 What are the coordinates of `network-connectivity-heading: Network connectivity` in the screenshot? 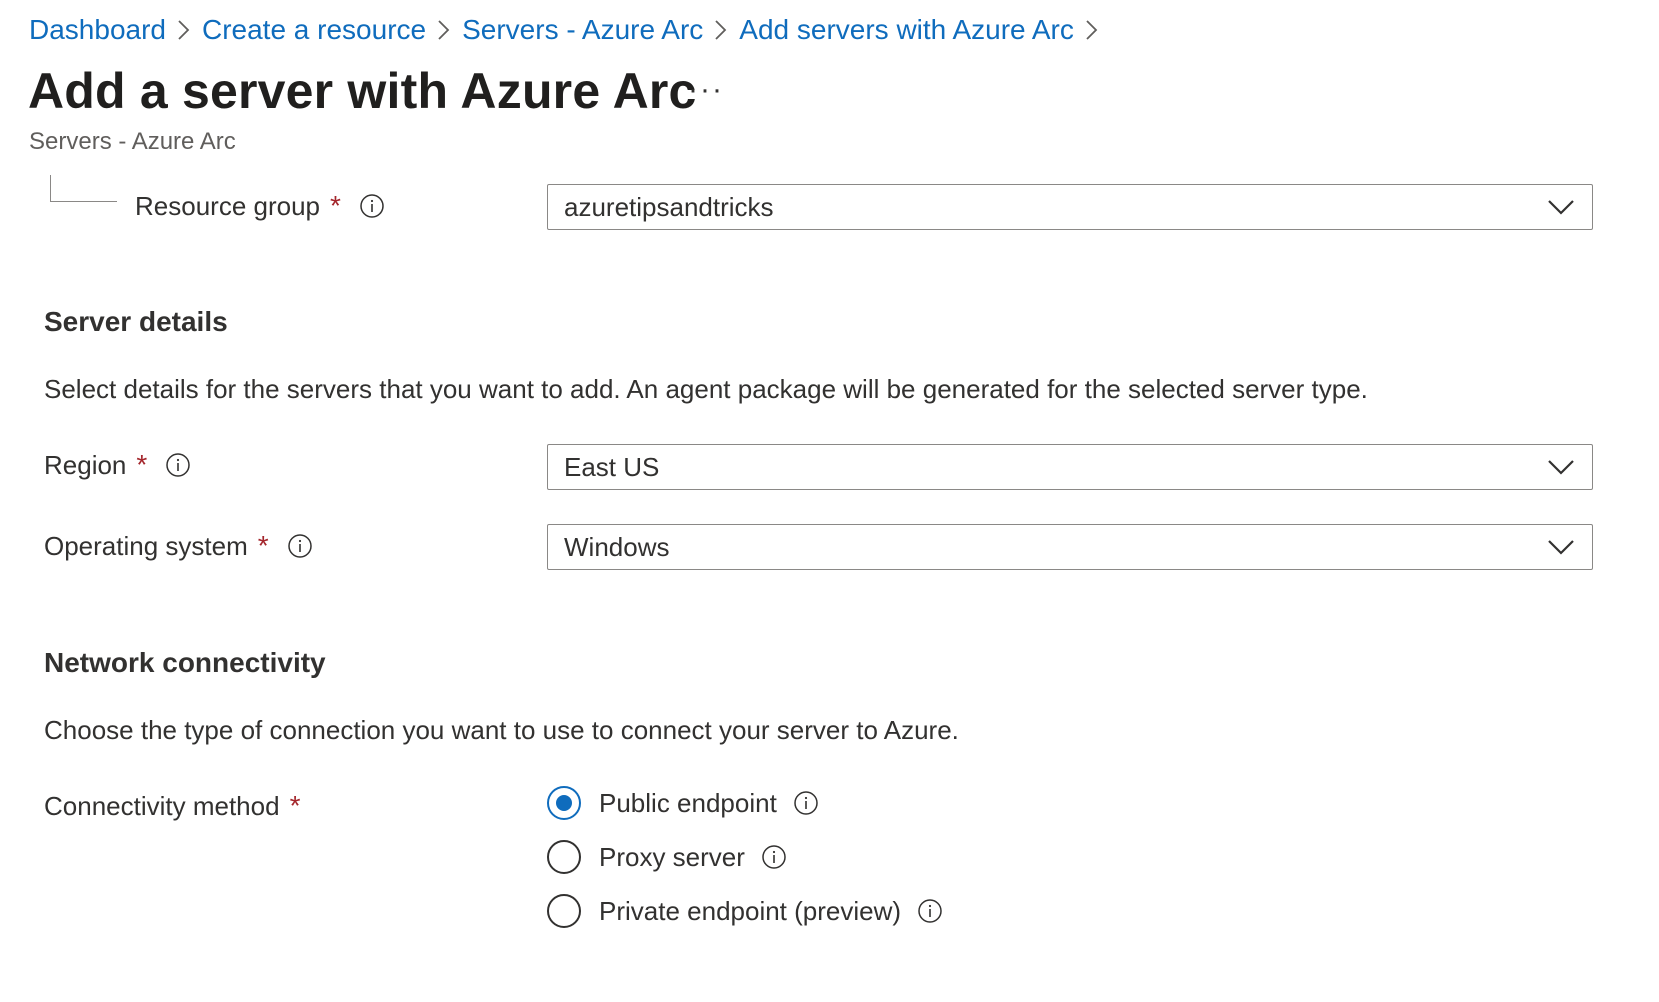 It's located at (185, 662).